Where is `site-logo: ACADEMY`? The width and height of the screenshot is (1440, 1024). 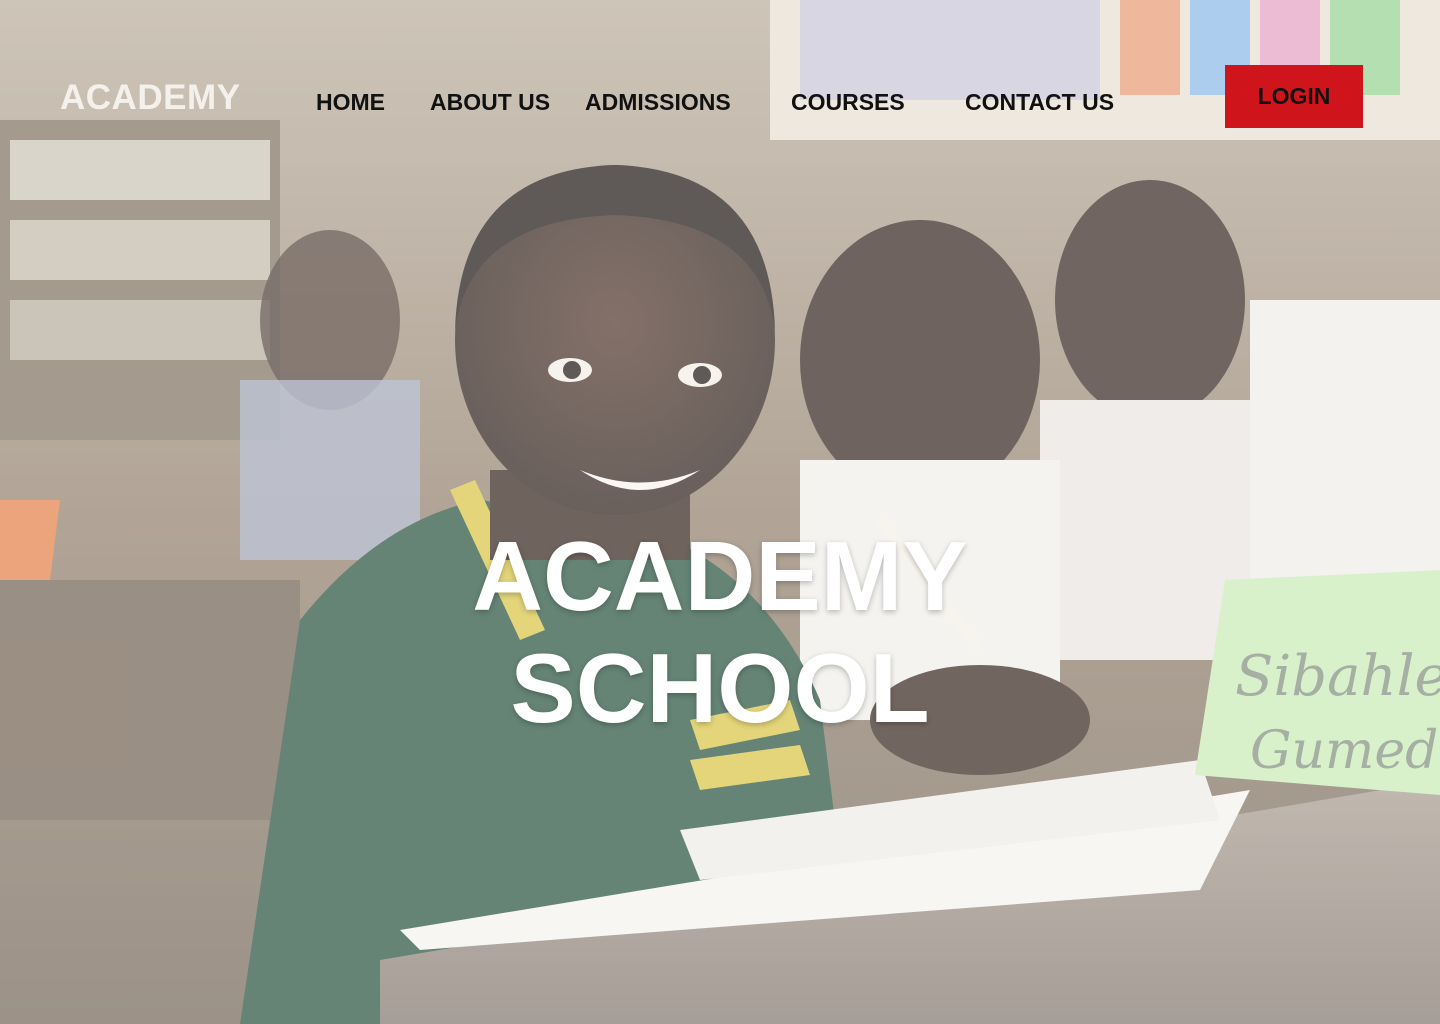 site-logo: ACADEMY is located at coordinates (150, 98).